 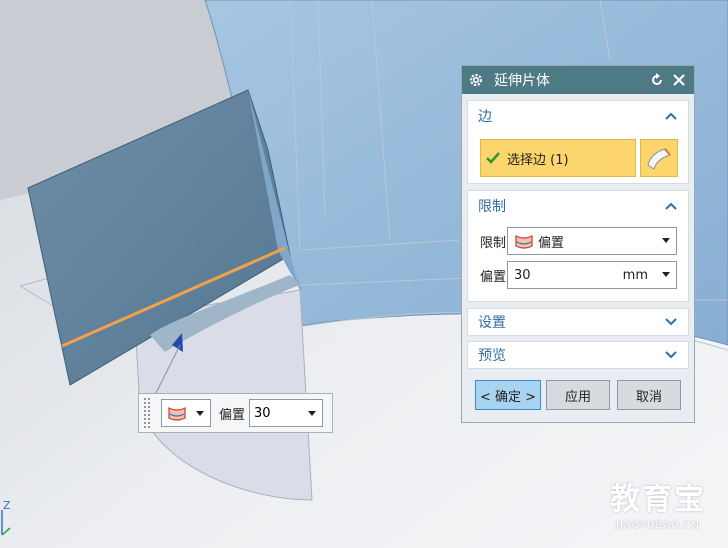 I want to click on offset-input: 30 mm, so click(x=592, y=275).